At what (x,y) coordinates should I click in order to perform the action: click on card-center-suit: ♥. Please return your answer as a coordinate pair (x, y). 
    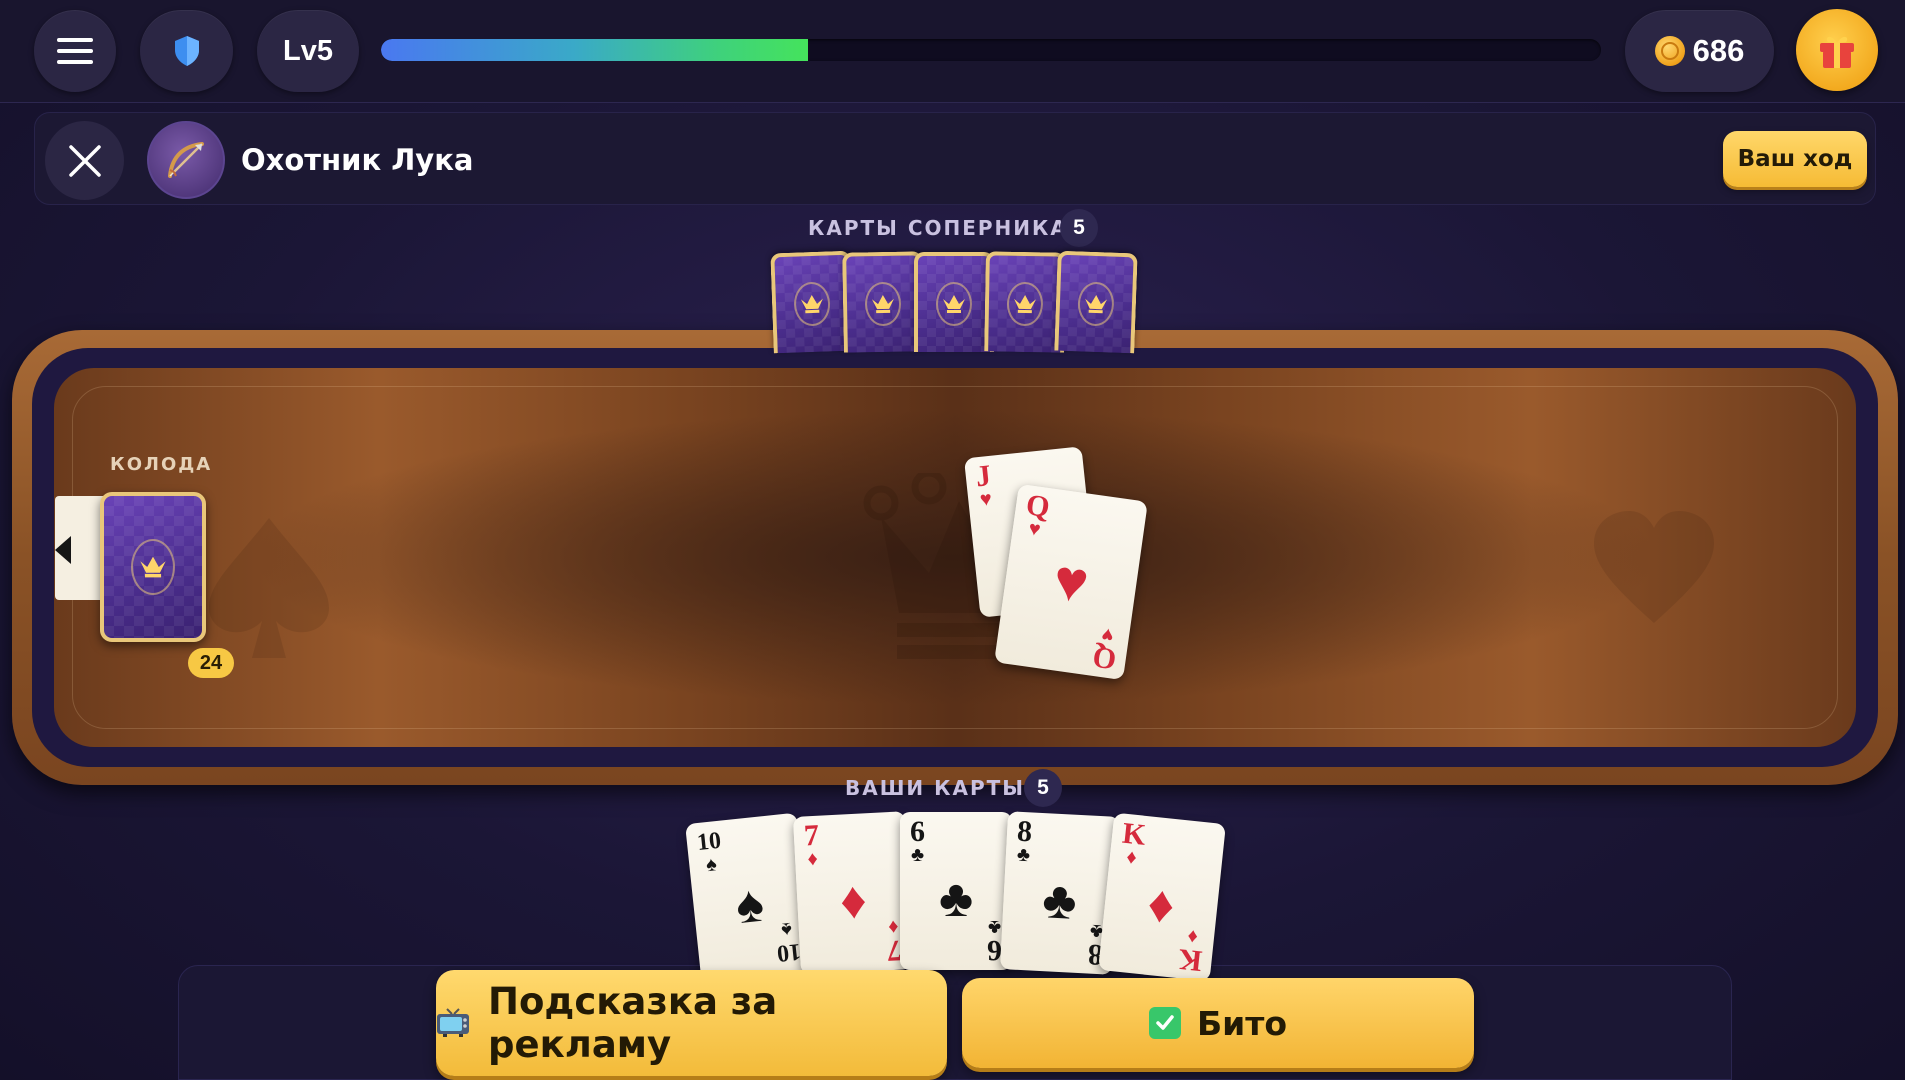
    Looking at the image, I should click on (1071, 581).